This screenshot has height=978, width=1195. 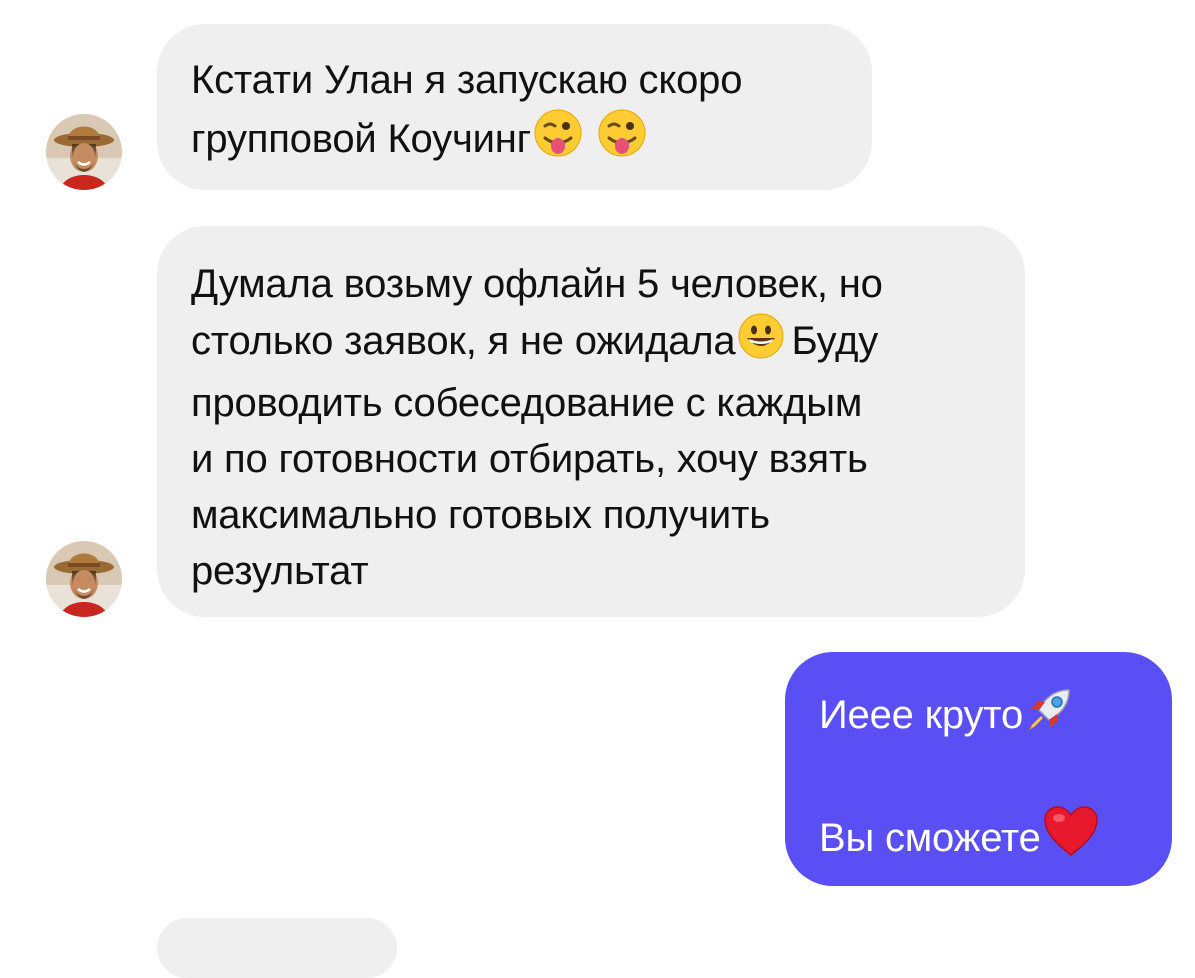 What do you see at coordinates (463, 341) in the screenshot?
I see `message-text: столько заявок, я не ожидала` at bounding box center [463, 341].